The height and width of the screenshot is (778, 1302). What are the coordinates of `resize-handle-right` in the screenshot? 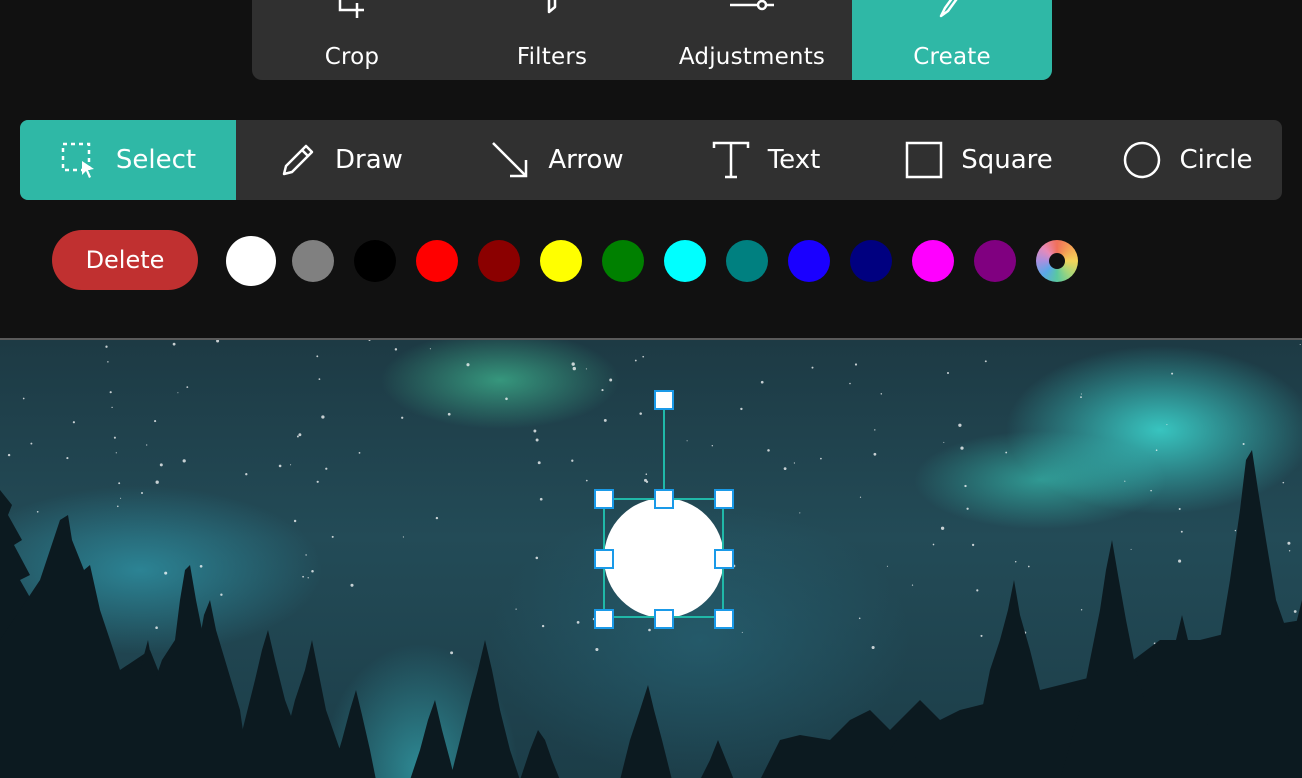 It's located at (724, 559).